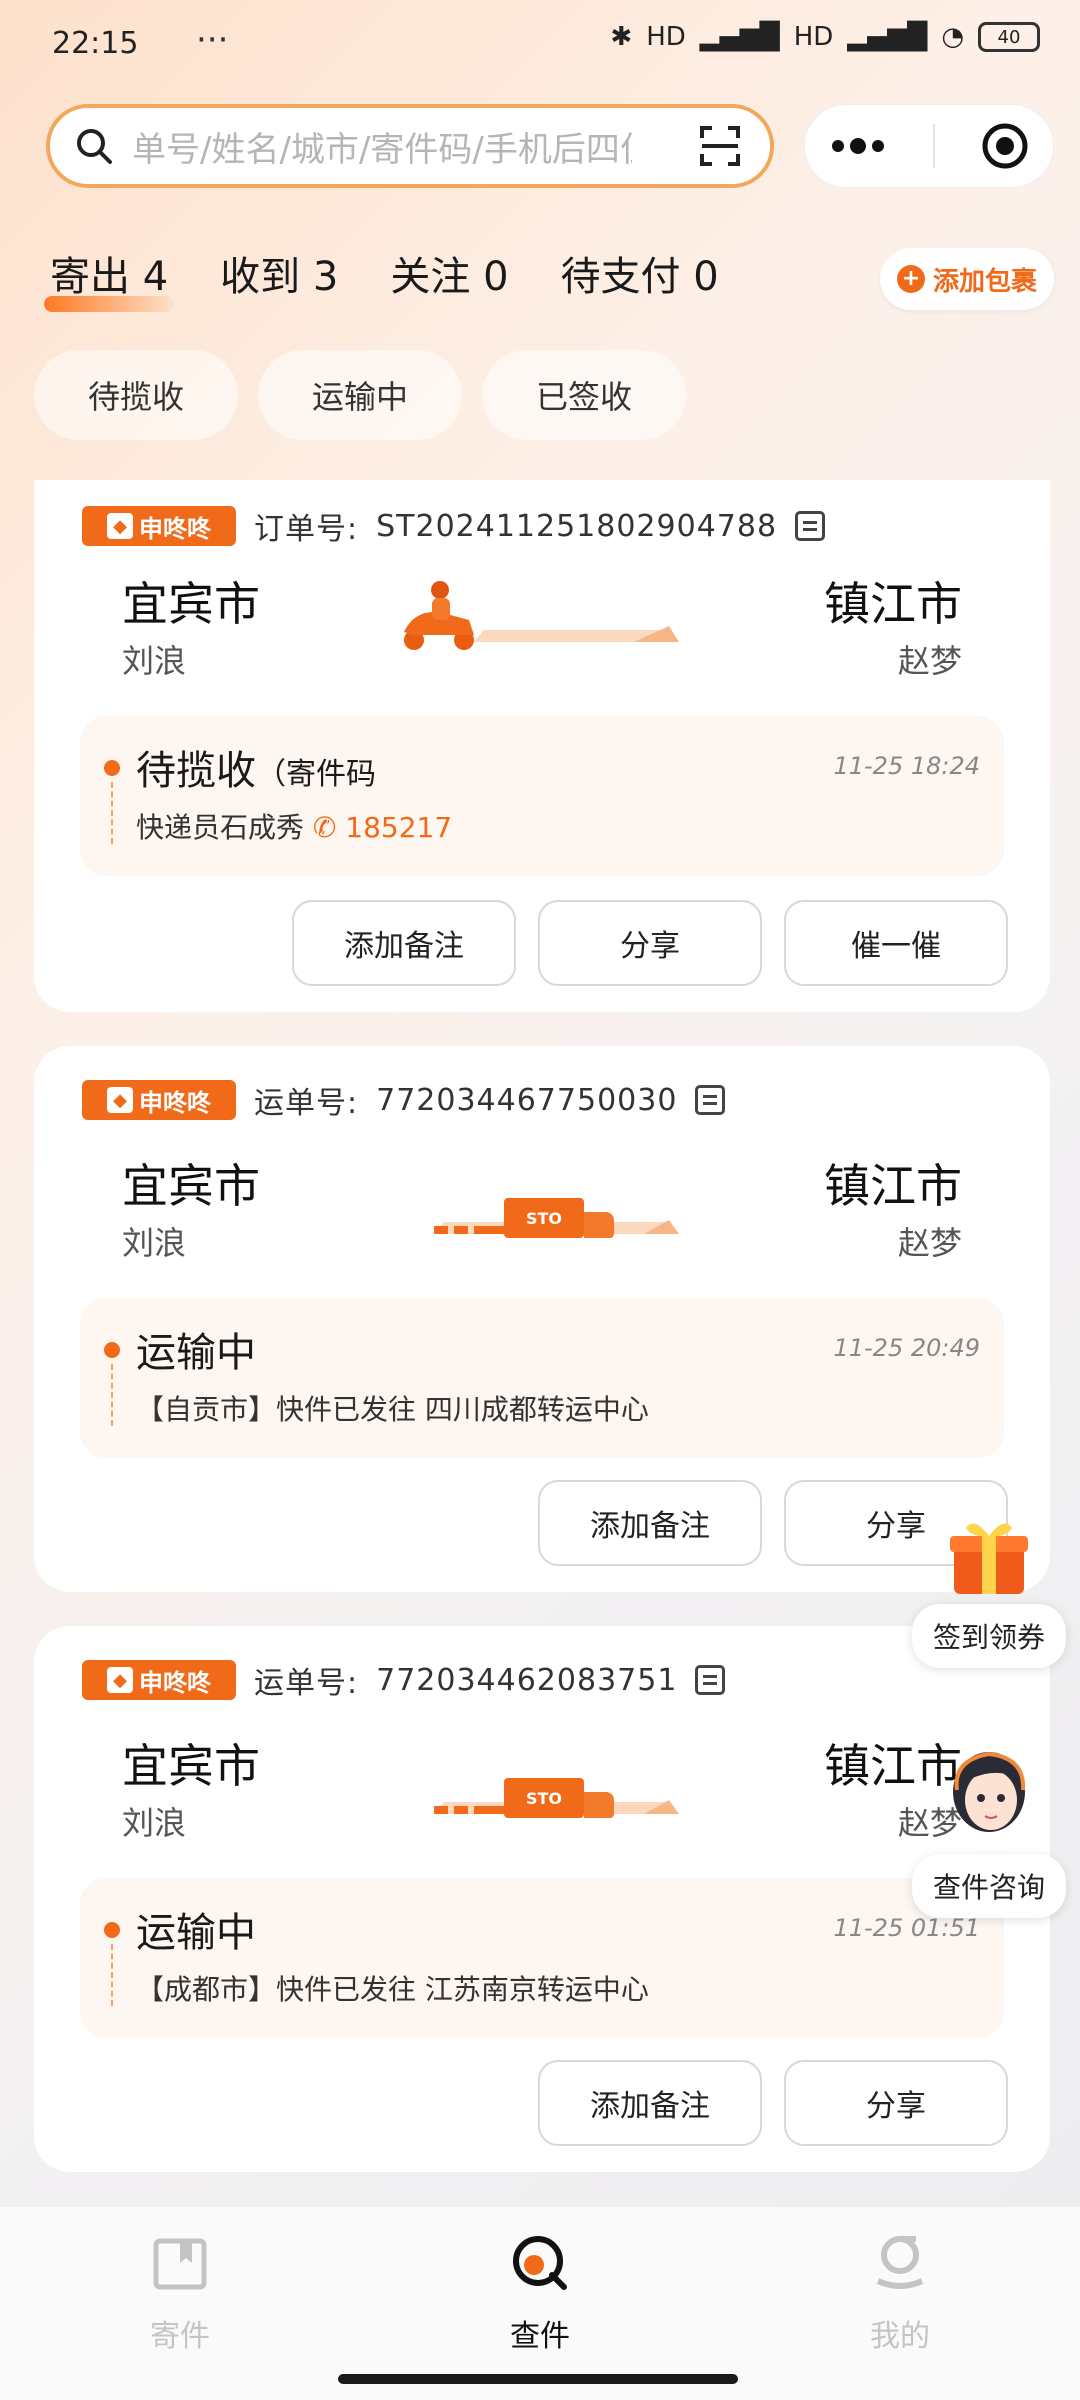 This screenshot has height=2400, width=1080. What do you see at coordinates (858, 146) in the screenshot?
I see `more-options-icon` at bounding box center [858, 146].